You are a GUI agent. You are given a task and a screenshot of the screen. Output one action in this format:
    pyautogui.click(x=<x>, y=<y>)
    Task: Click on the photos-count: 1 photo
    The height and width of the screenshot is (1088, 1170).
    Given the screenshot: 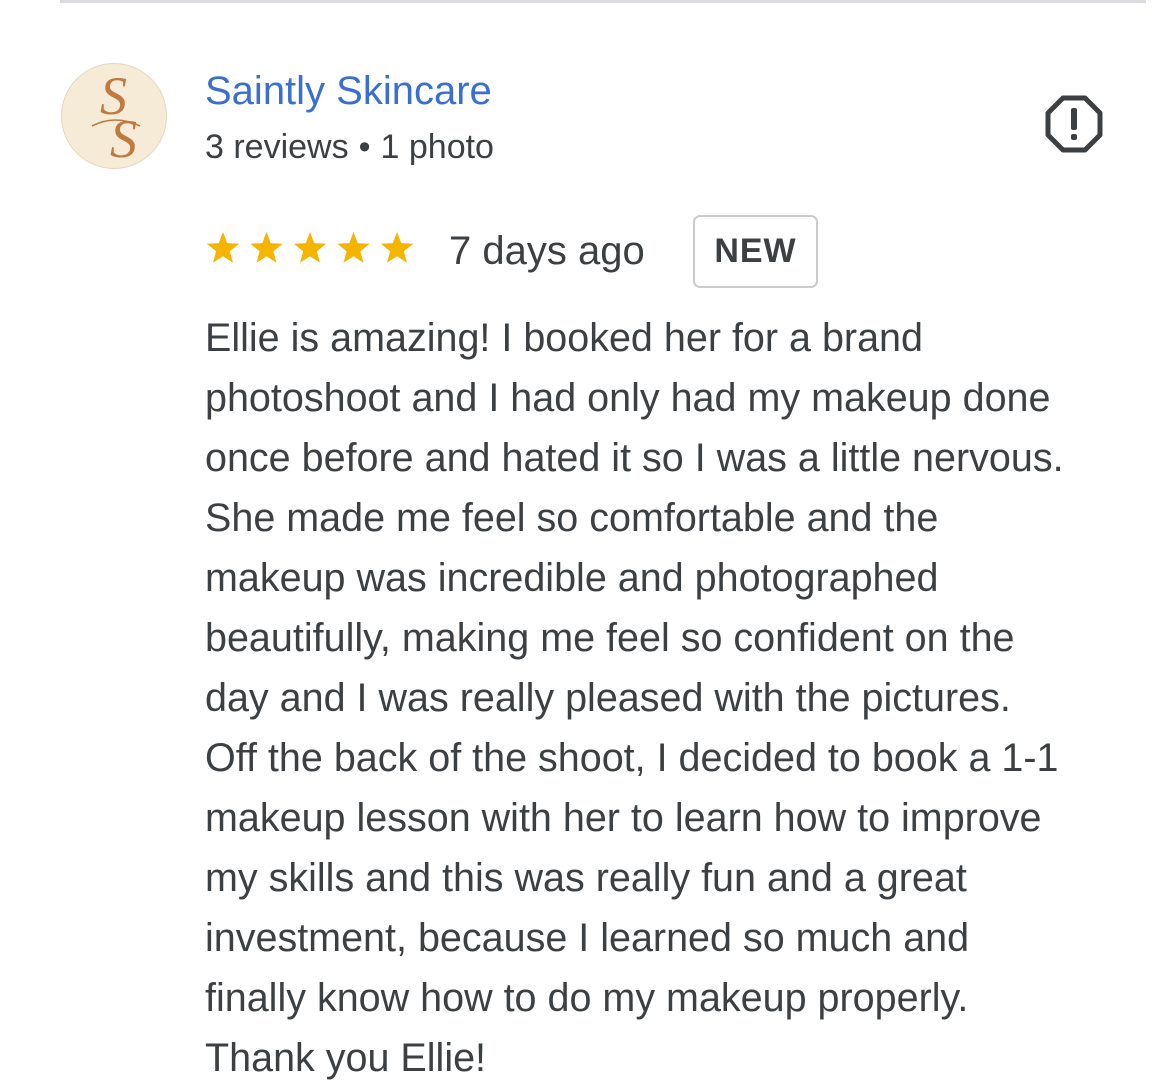 What is the action you would take?
    pyautogui.click(x=437, y=147)
    